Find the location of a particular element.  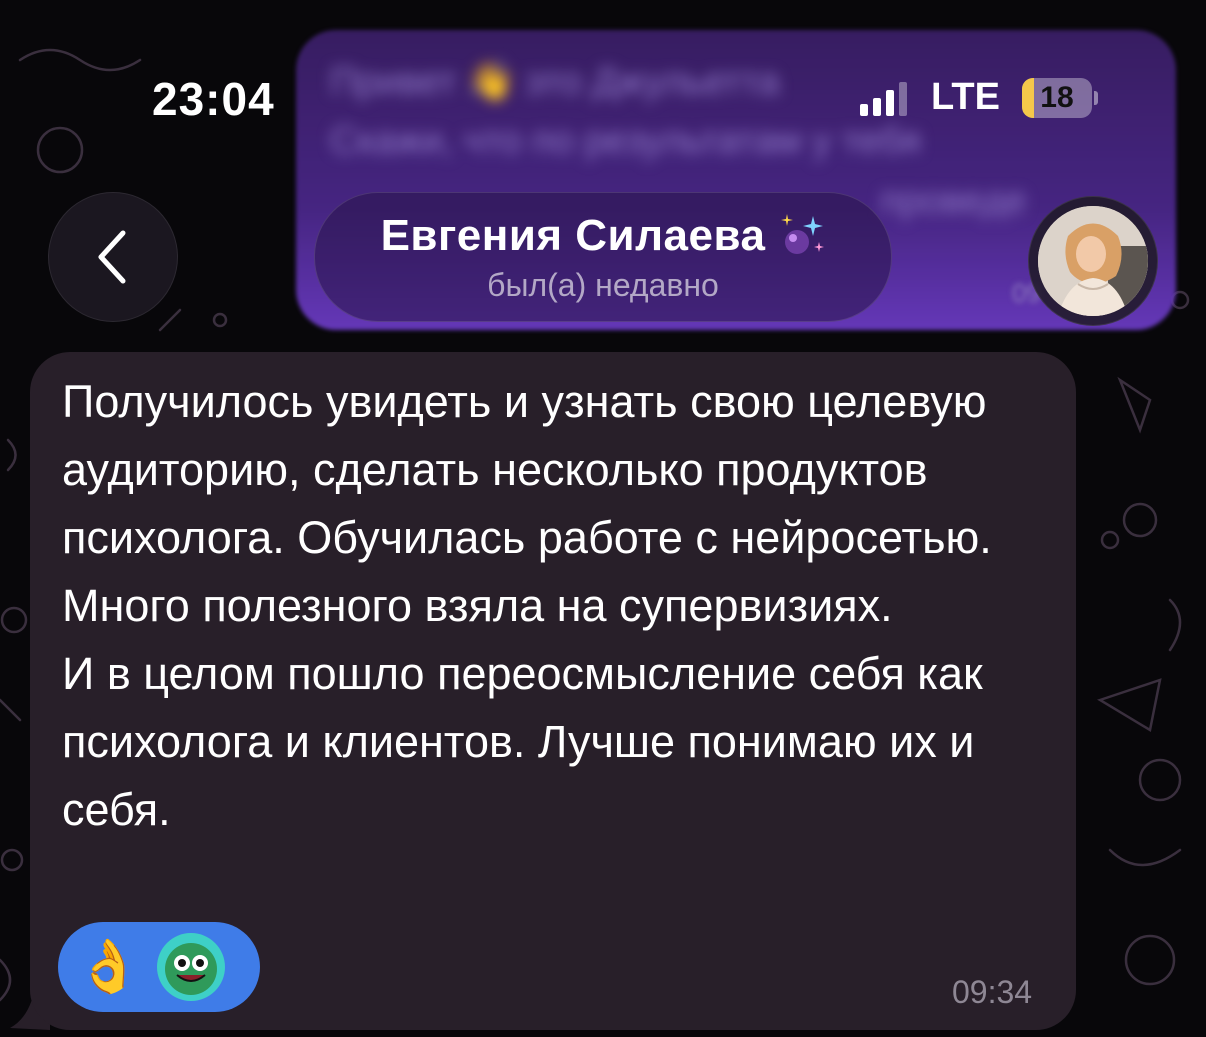

status-bar-indicators: LTE 18 is located at coordinates (979, 97).